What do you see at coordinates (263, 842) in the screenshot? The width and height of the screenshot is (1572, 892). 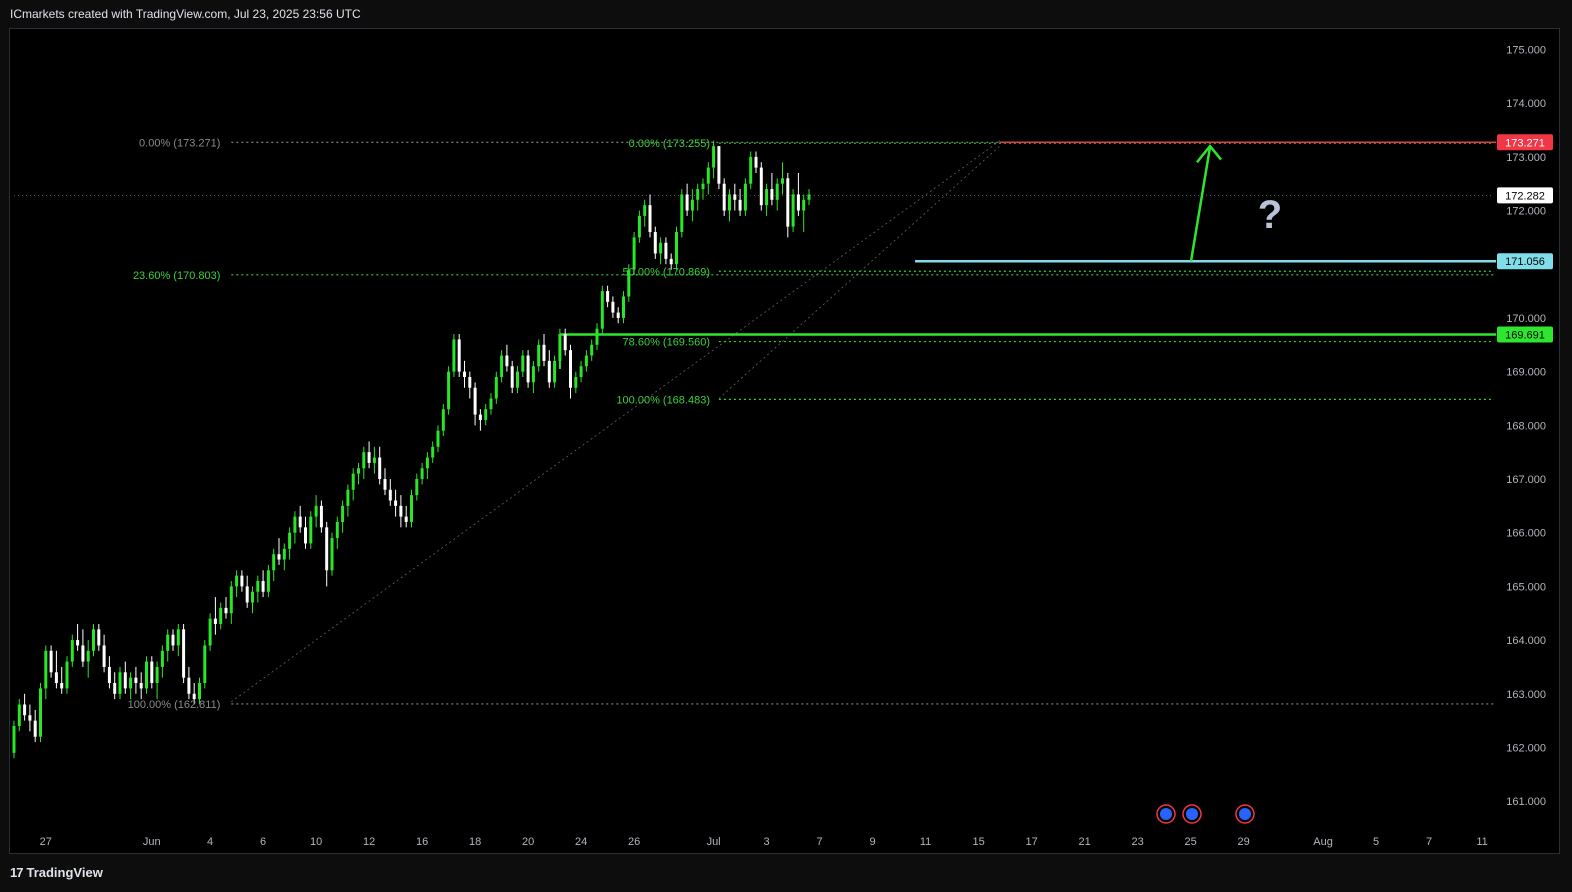 I see `x-tick-label: 6` at bounding box center [263, 842].